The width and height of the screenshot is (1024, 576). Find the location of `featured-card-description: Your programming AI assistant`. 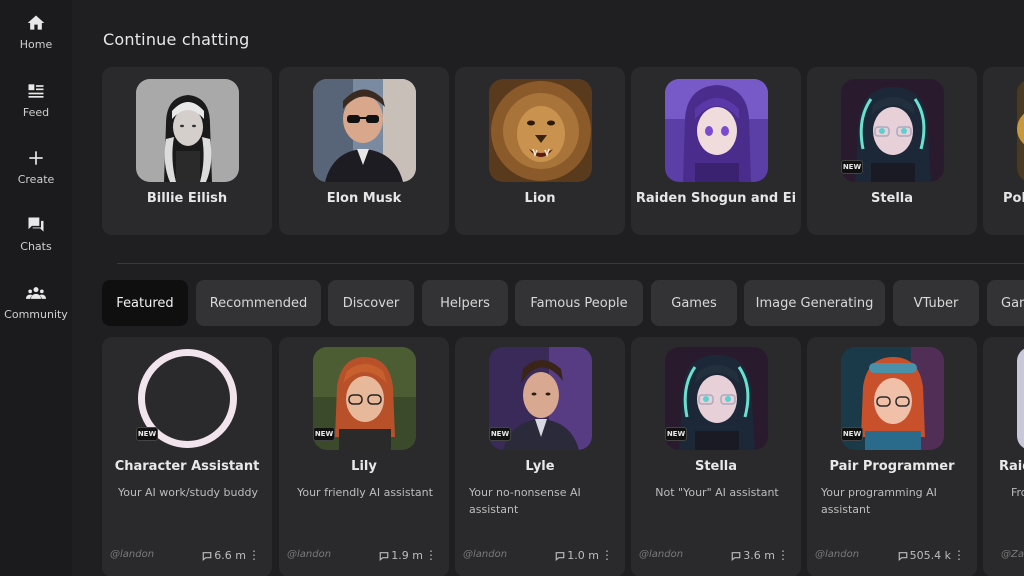

featured-card-description: Your programming AI assistant is located at coordinates (879, 501).